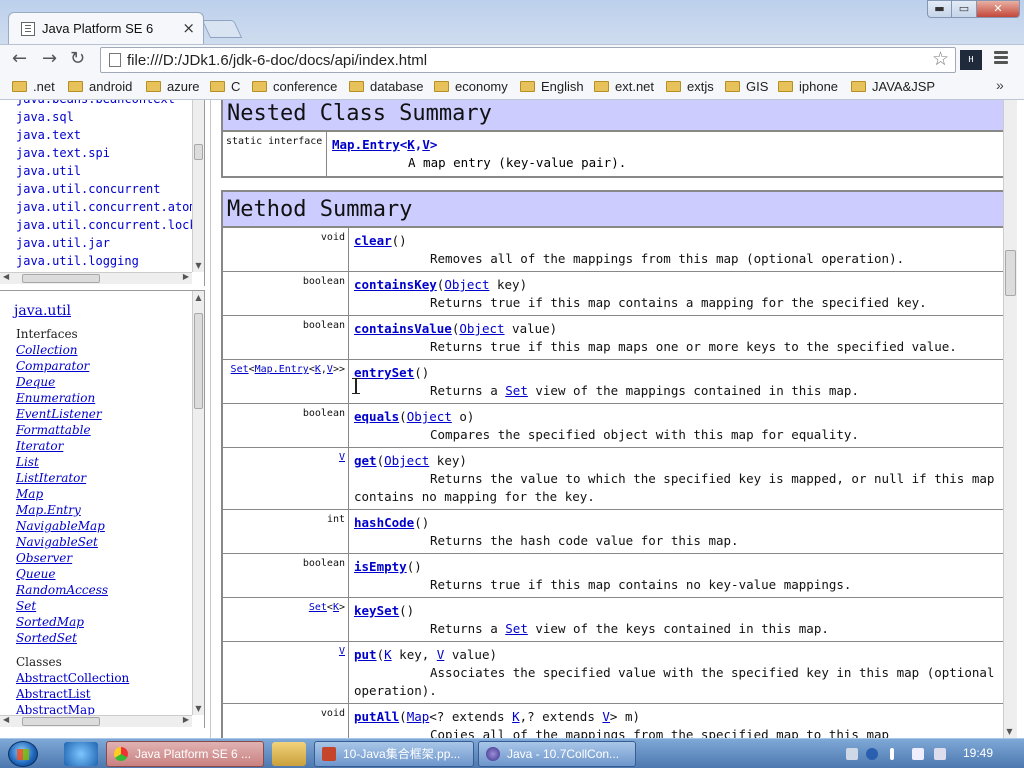 Image resolution: width=1024 pixels, height=768 pixels. I want to click on tab-java-platform: Java Platform SE 6 ×, so click(106, 28).